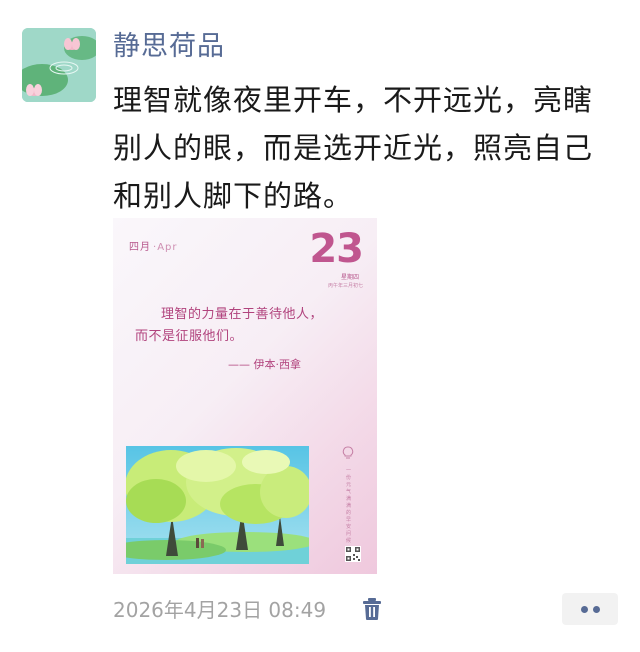  I want to click on trash-icon, so click(372, 609).